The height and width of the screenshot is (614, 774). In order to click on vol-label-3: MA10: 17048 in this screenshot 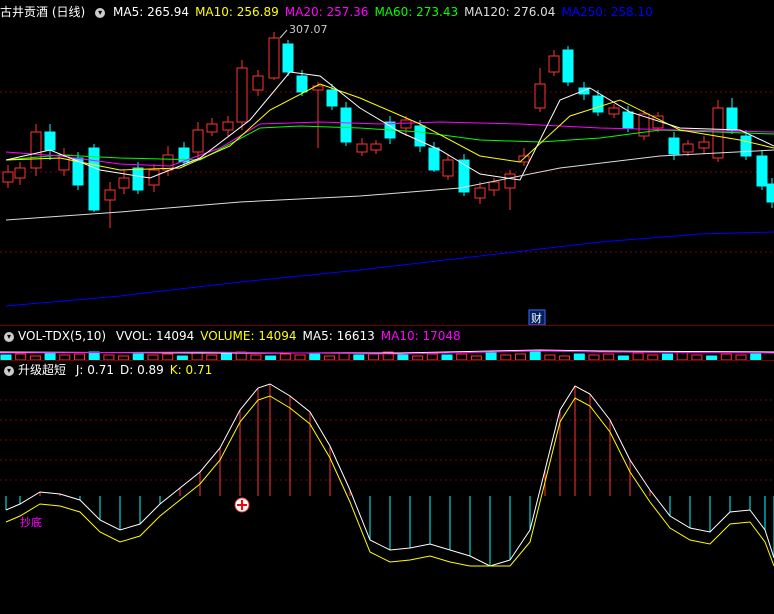, I will do `click(420, 336)`.